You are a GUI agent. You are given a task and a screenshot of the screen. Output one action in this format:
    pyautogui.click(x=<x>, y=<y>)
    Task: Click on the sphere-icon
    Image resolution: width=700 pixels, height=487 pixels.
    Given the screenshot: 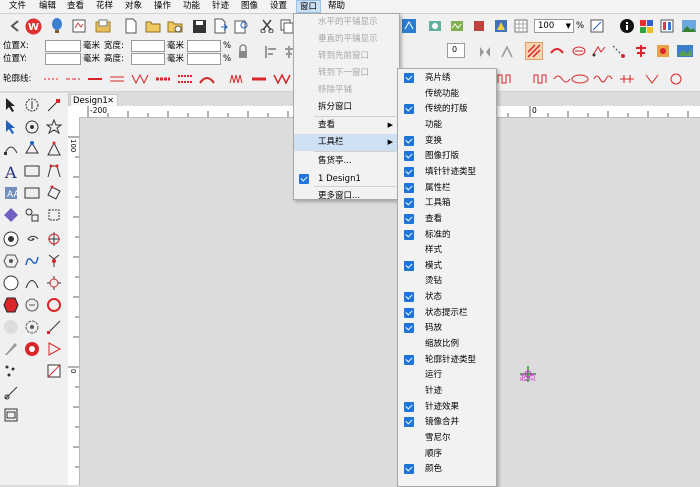 What is the action you would take?
    pyautogui.click(x=11, y=327)
    